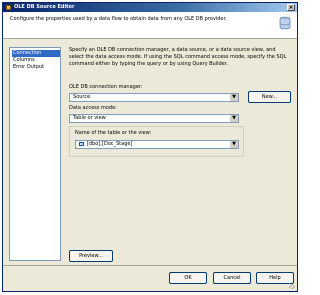 The image size is (320, 295). Describe the element at coordinates (292, 286) in the screenshot. I see `resize-grip` at that location.